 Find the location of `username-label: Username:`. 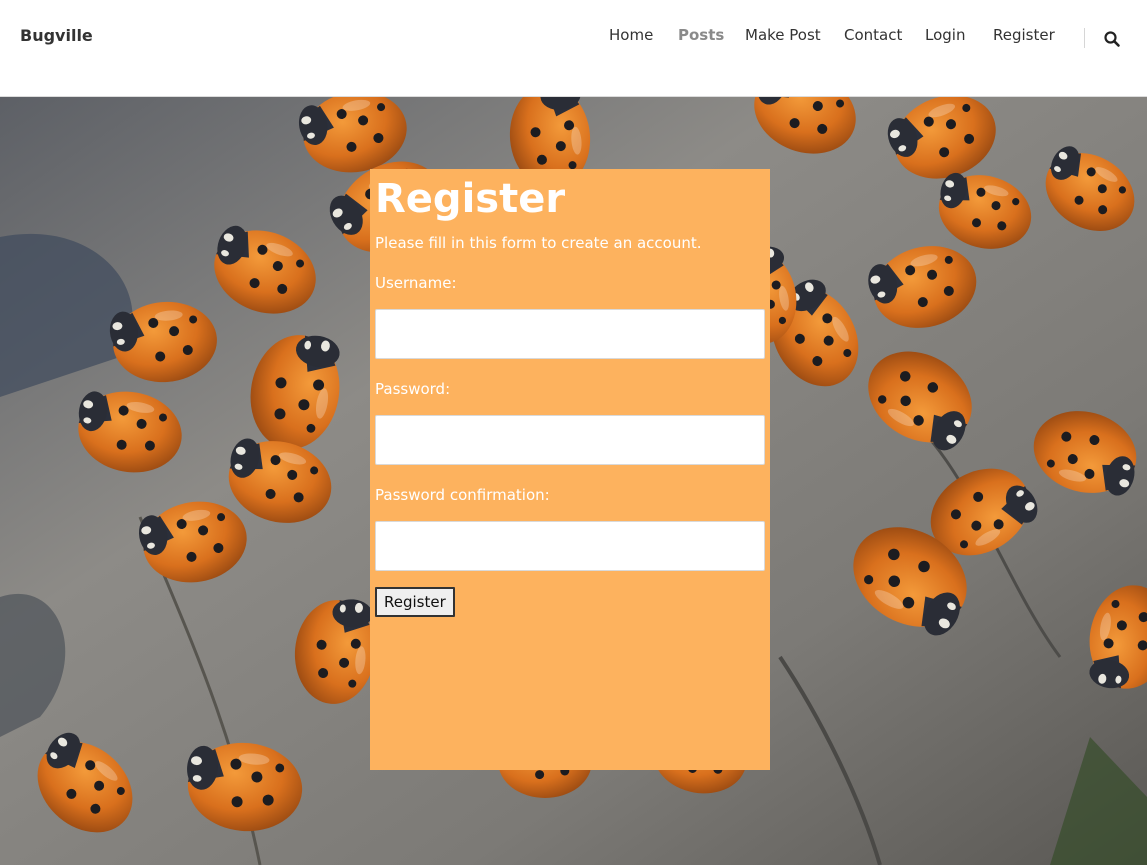

username-label: Username: is located at coordinates (416, 283).